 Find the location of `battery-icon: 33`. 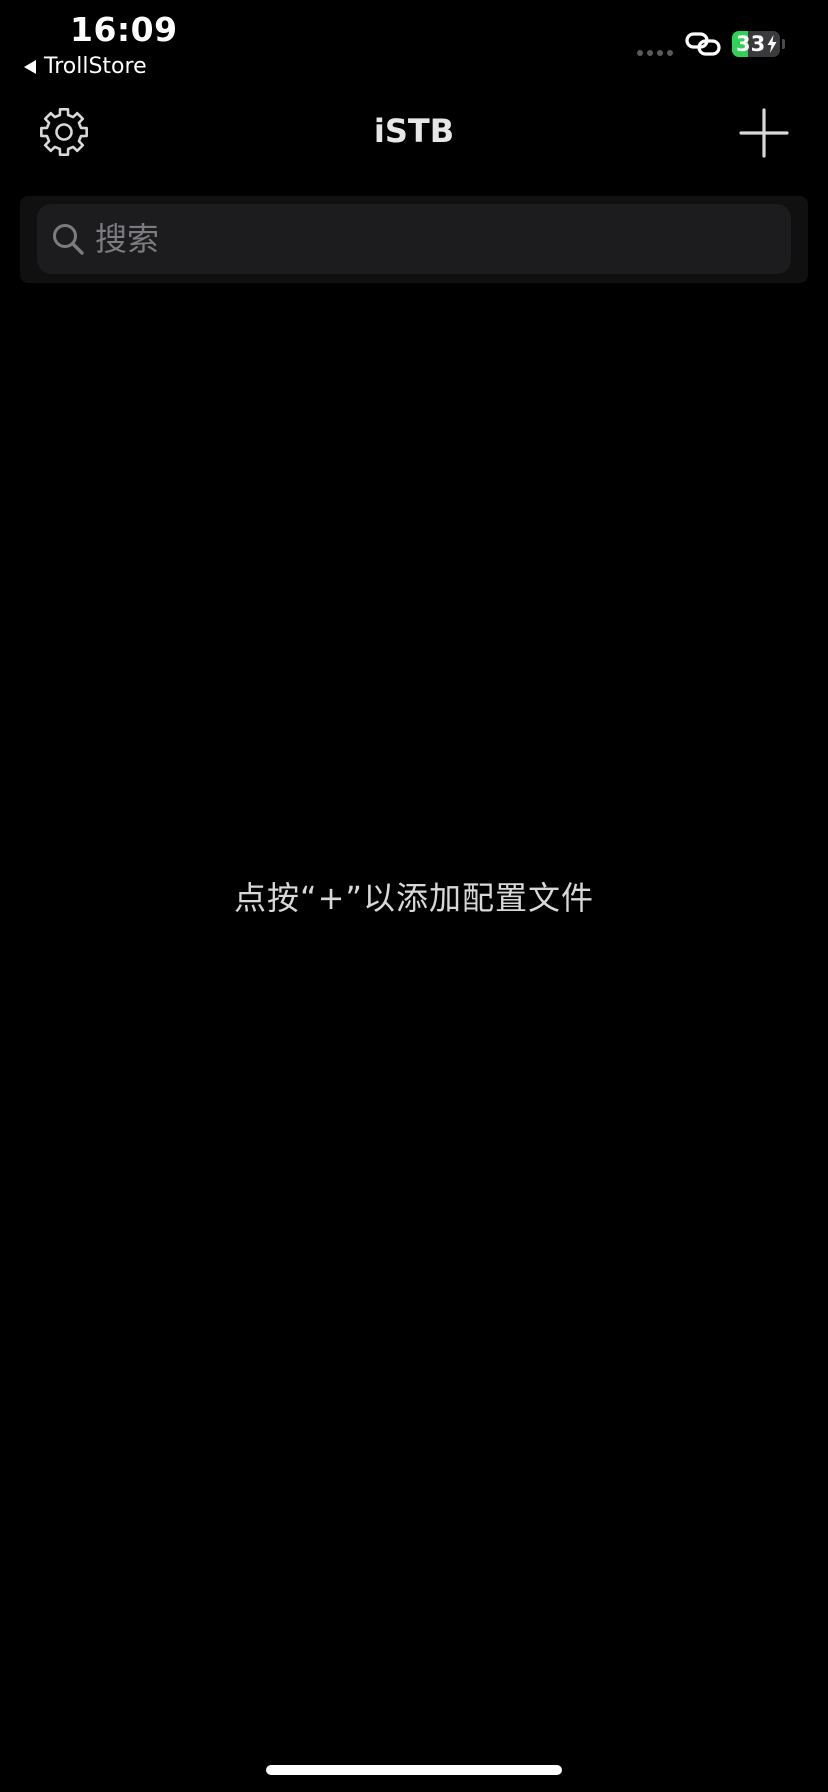

battery-icon: 33 is located at coordinates (756, 44).